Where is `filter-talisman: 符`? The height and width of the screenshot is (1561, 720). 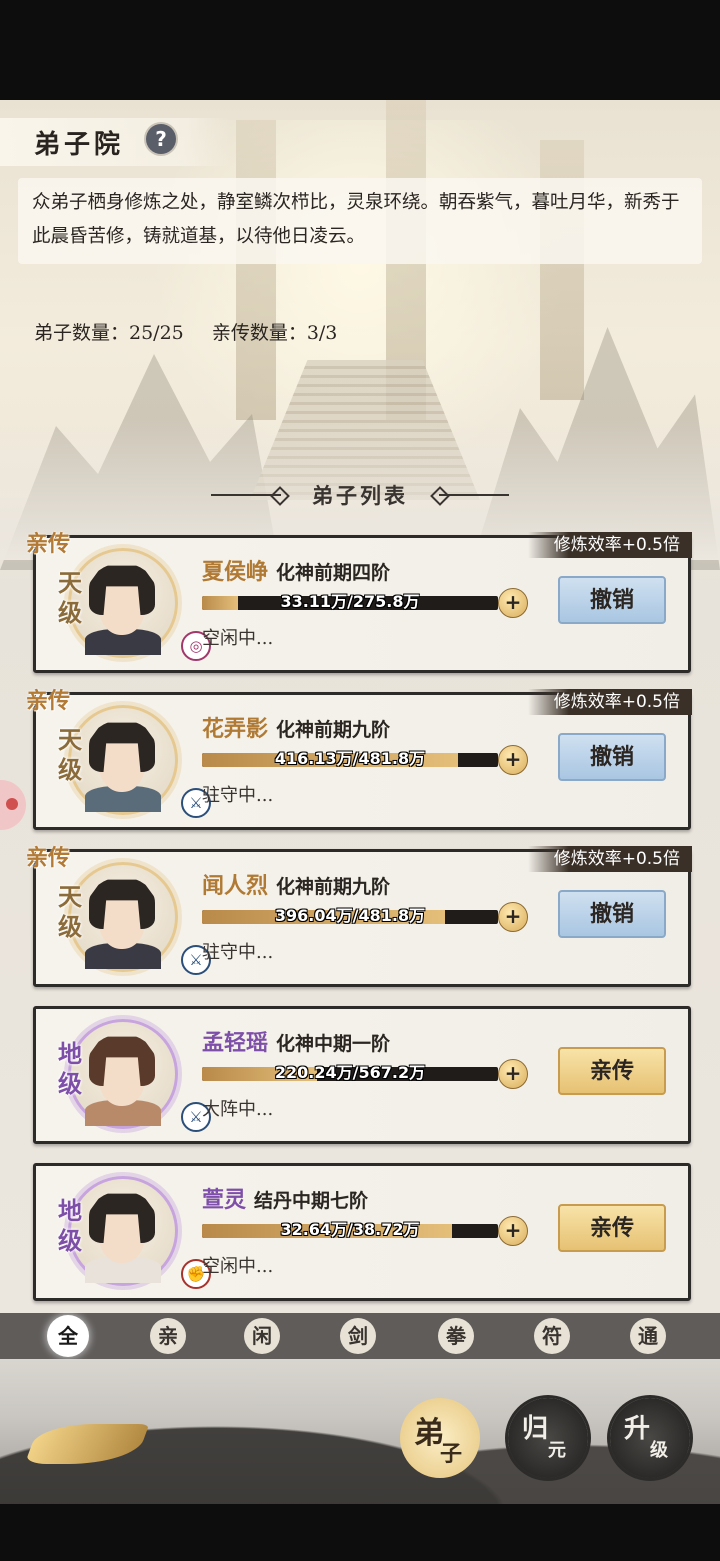
filter-talisman: 符 is located at coordinates (552, 1336).